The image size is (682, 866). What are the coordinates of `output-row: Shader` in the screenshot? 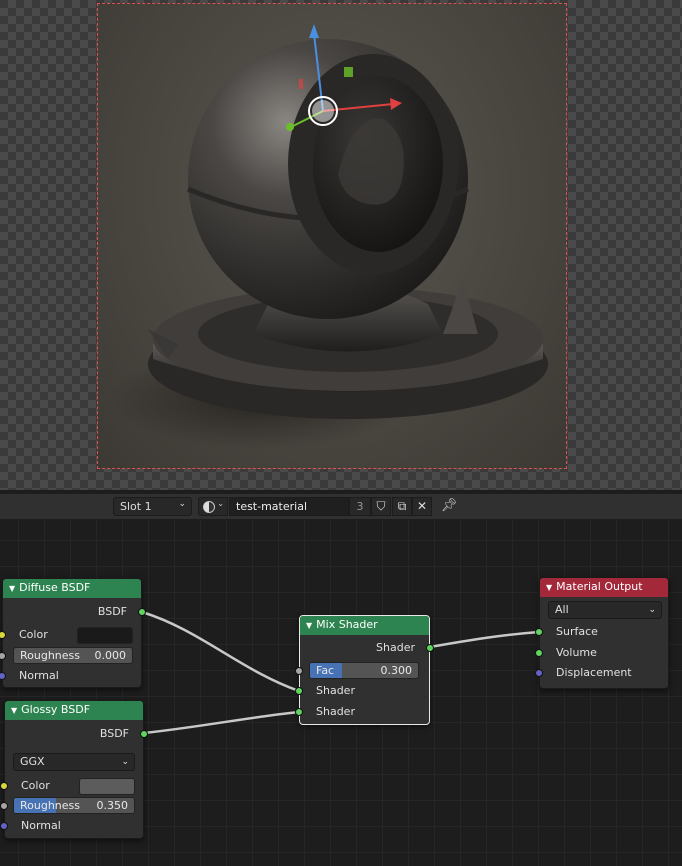 It's located at (367, 648).